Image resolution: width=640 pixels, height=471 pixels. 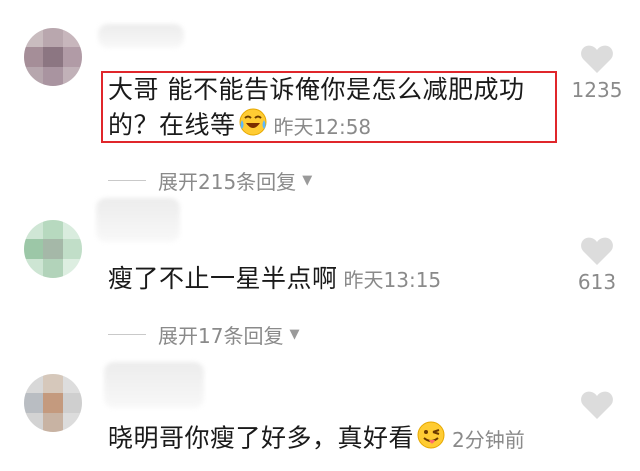 I want to click on expand-replies-button: 展开17条回复 ▼, so click(x=203, y=334).